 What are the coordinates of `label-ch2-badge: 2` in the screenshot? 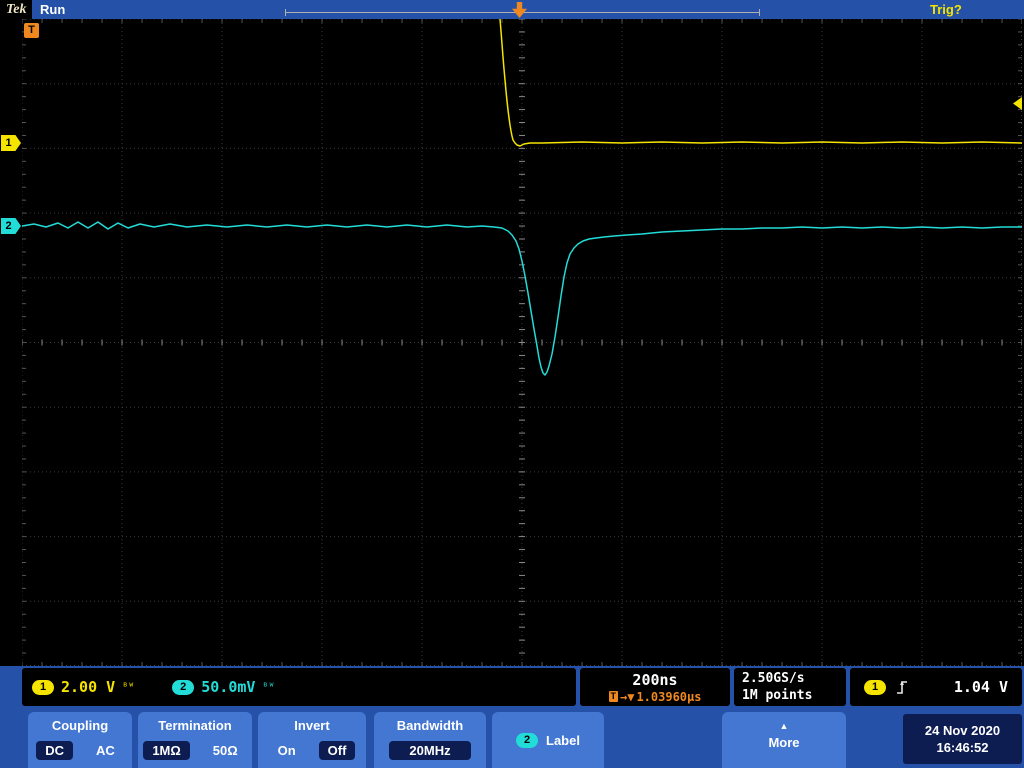 It's located at (527, 740).